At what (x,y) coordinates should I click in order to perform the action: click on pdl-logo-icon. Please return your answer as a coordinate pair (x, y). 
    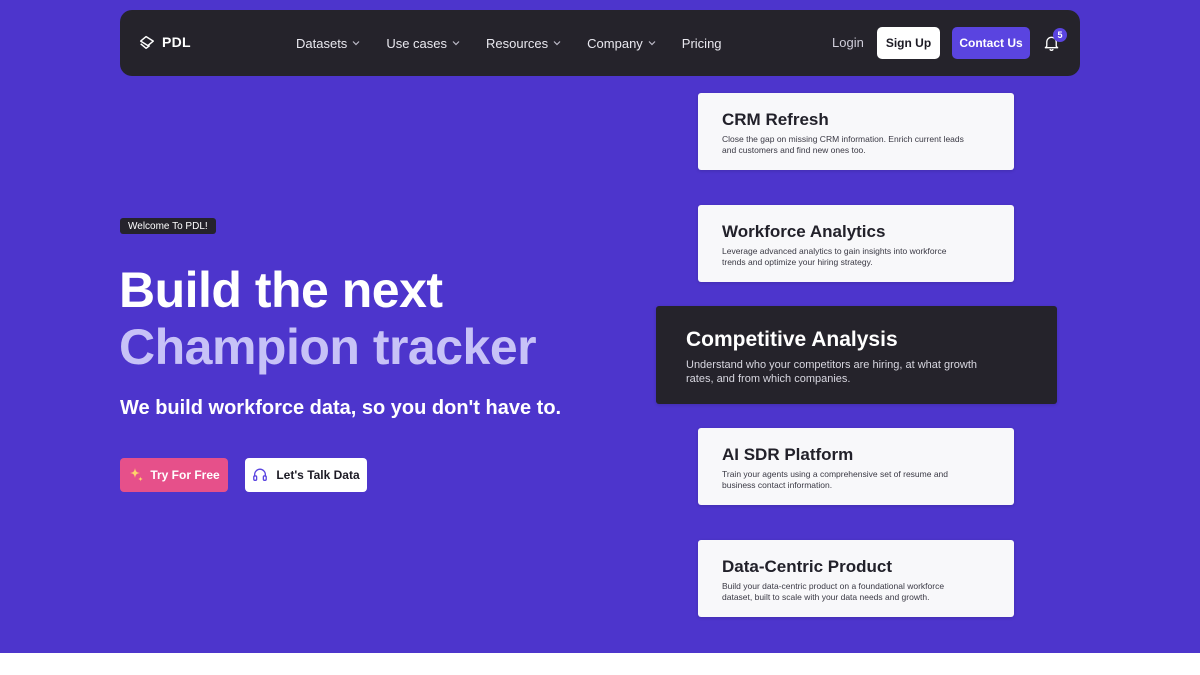
    Looking at the image, I should click on (147, 42).